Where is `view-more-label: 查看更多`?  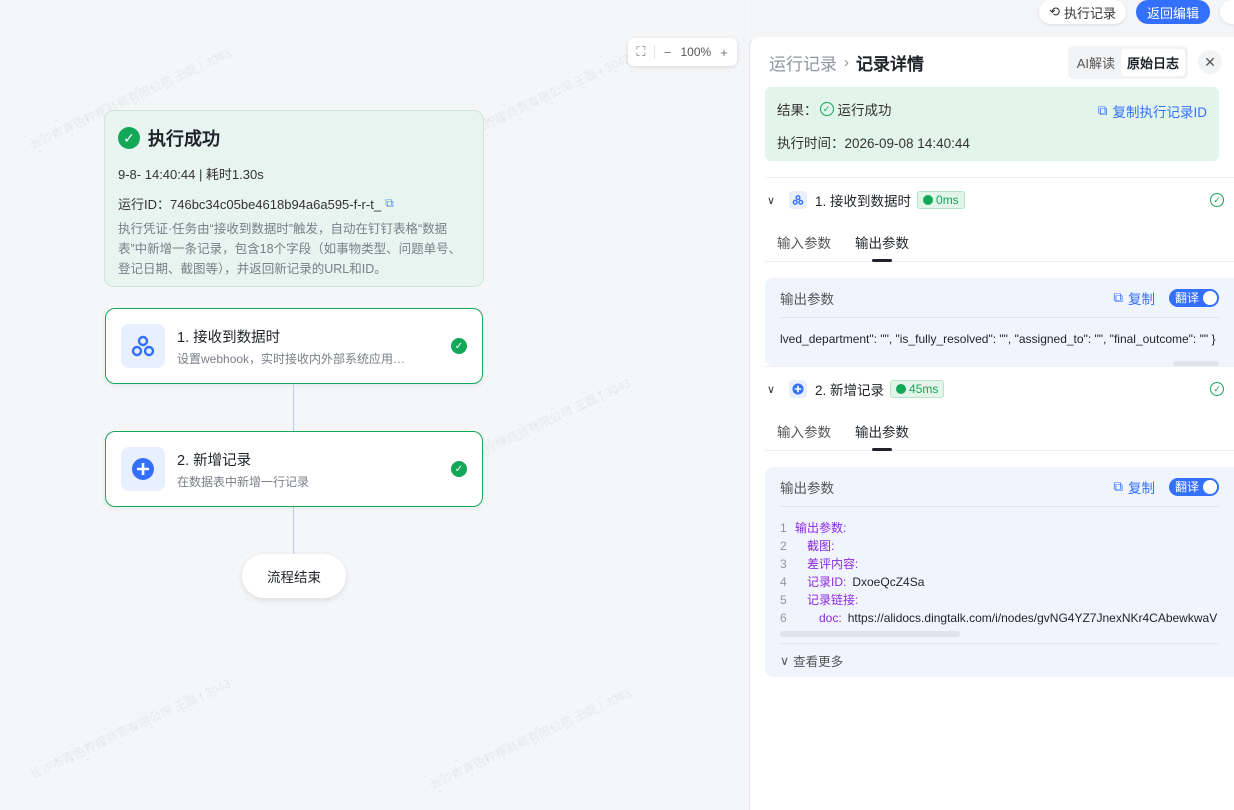 view-more-label: 查看更多 is located at coordinates (818, 662).